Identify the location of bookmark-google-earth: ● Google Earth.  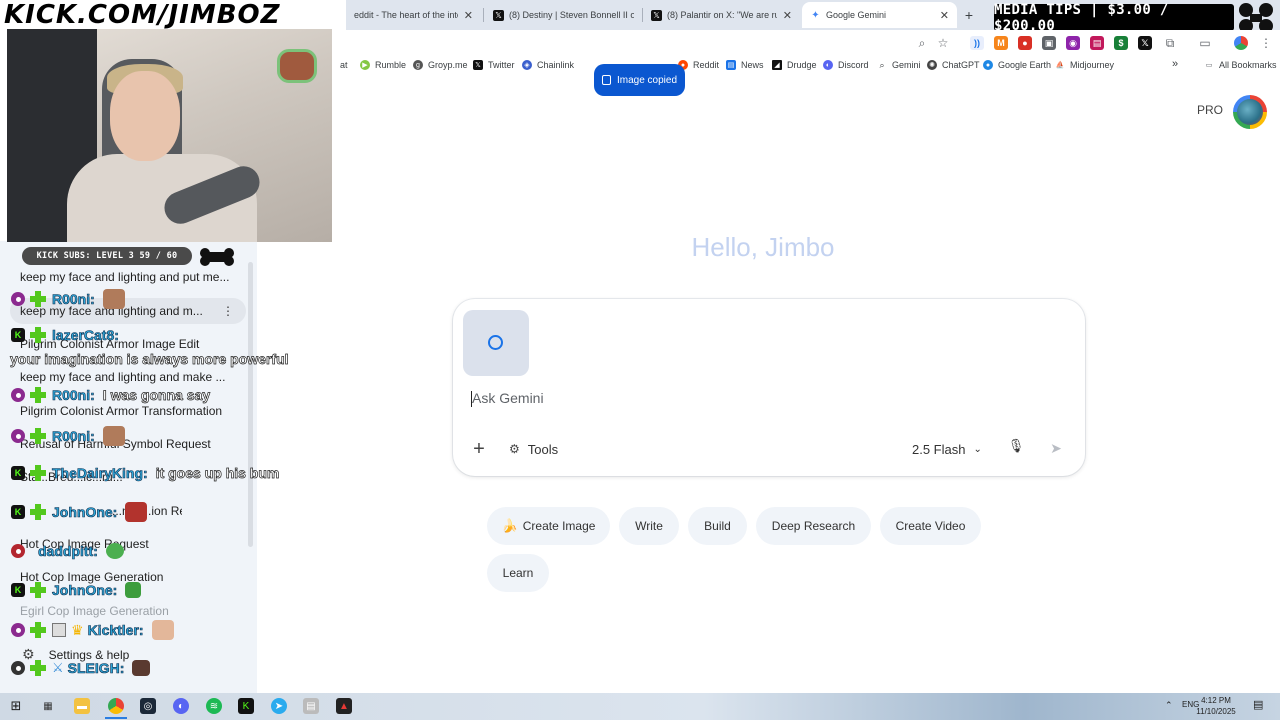
(1017, 65).